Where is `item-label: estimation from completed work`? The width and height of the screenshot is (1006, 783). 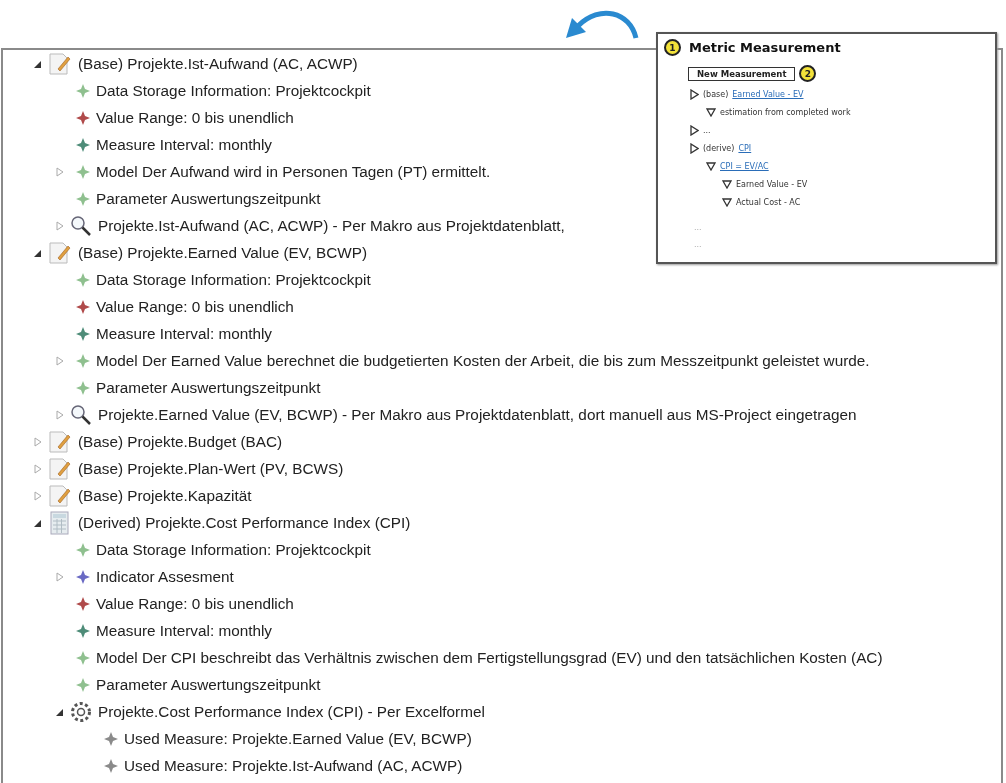 item-label: estimation from completed work is located at coordinates (785, 112).